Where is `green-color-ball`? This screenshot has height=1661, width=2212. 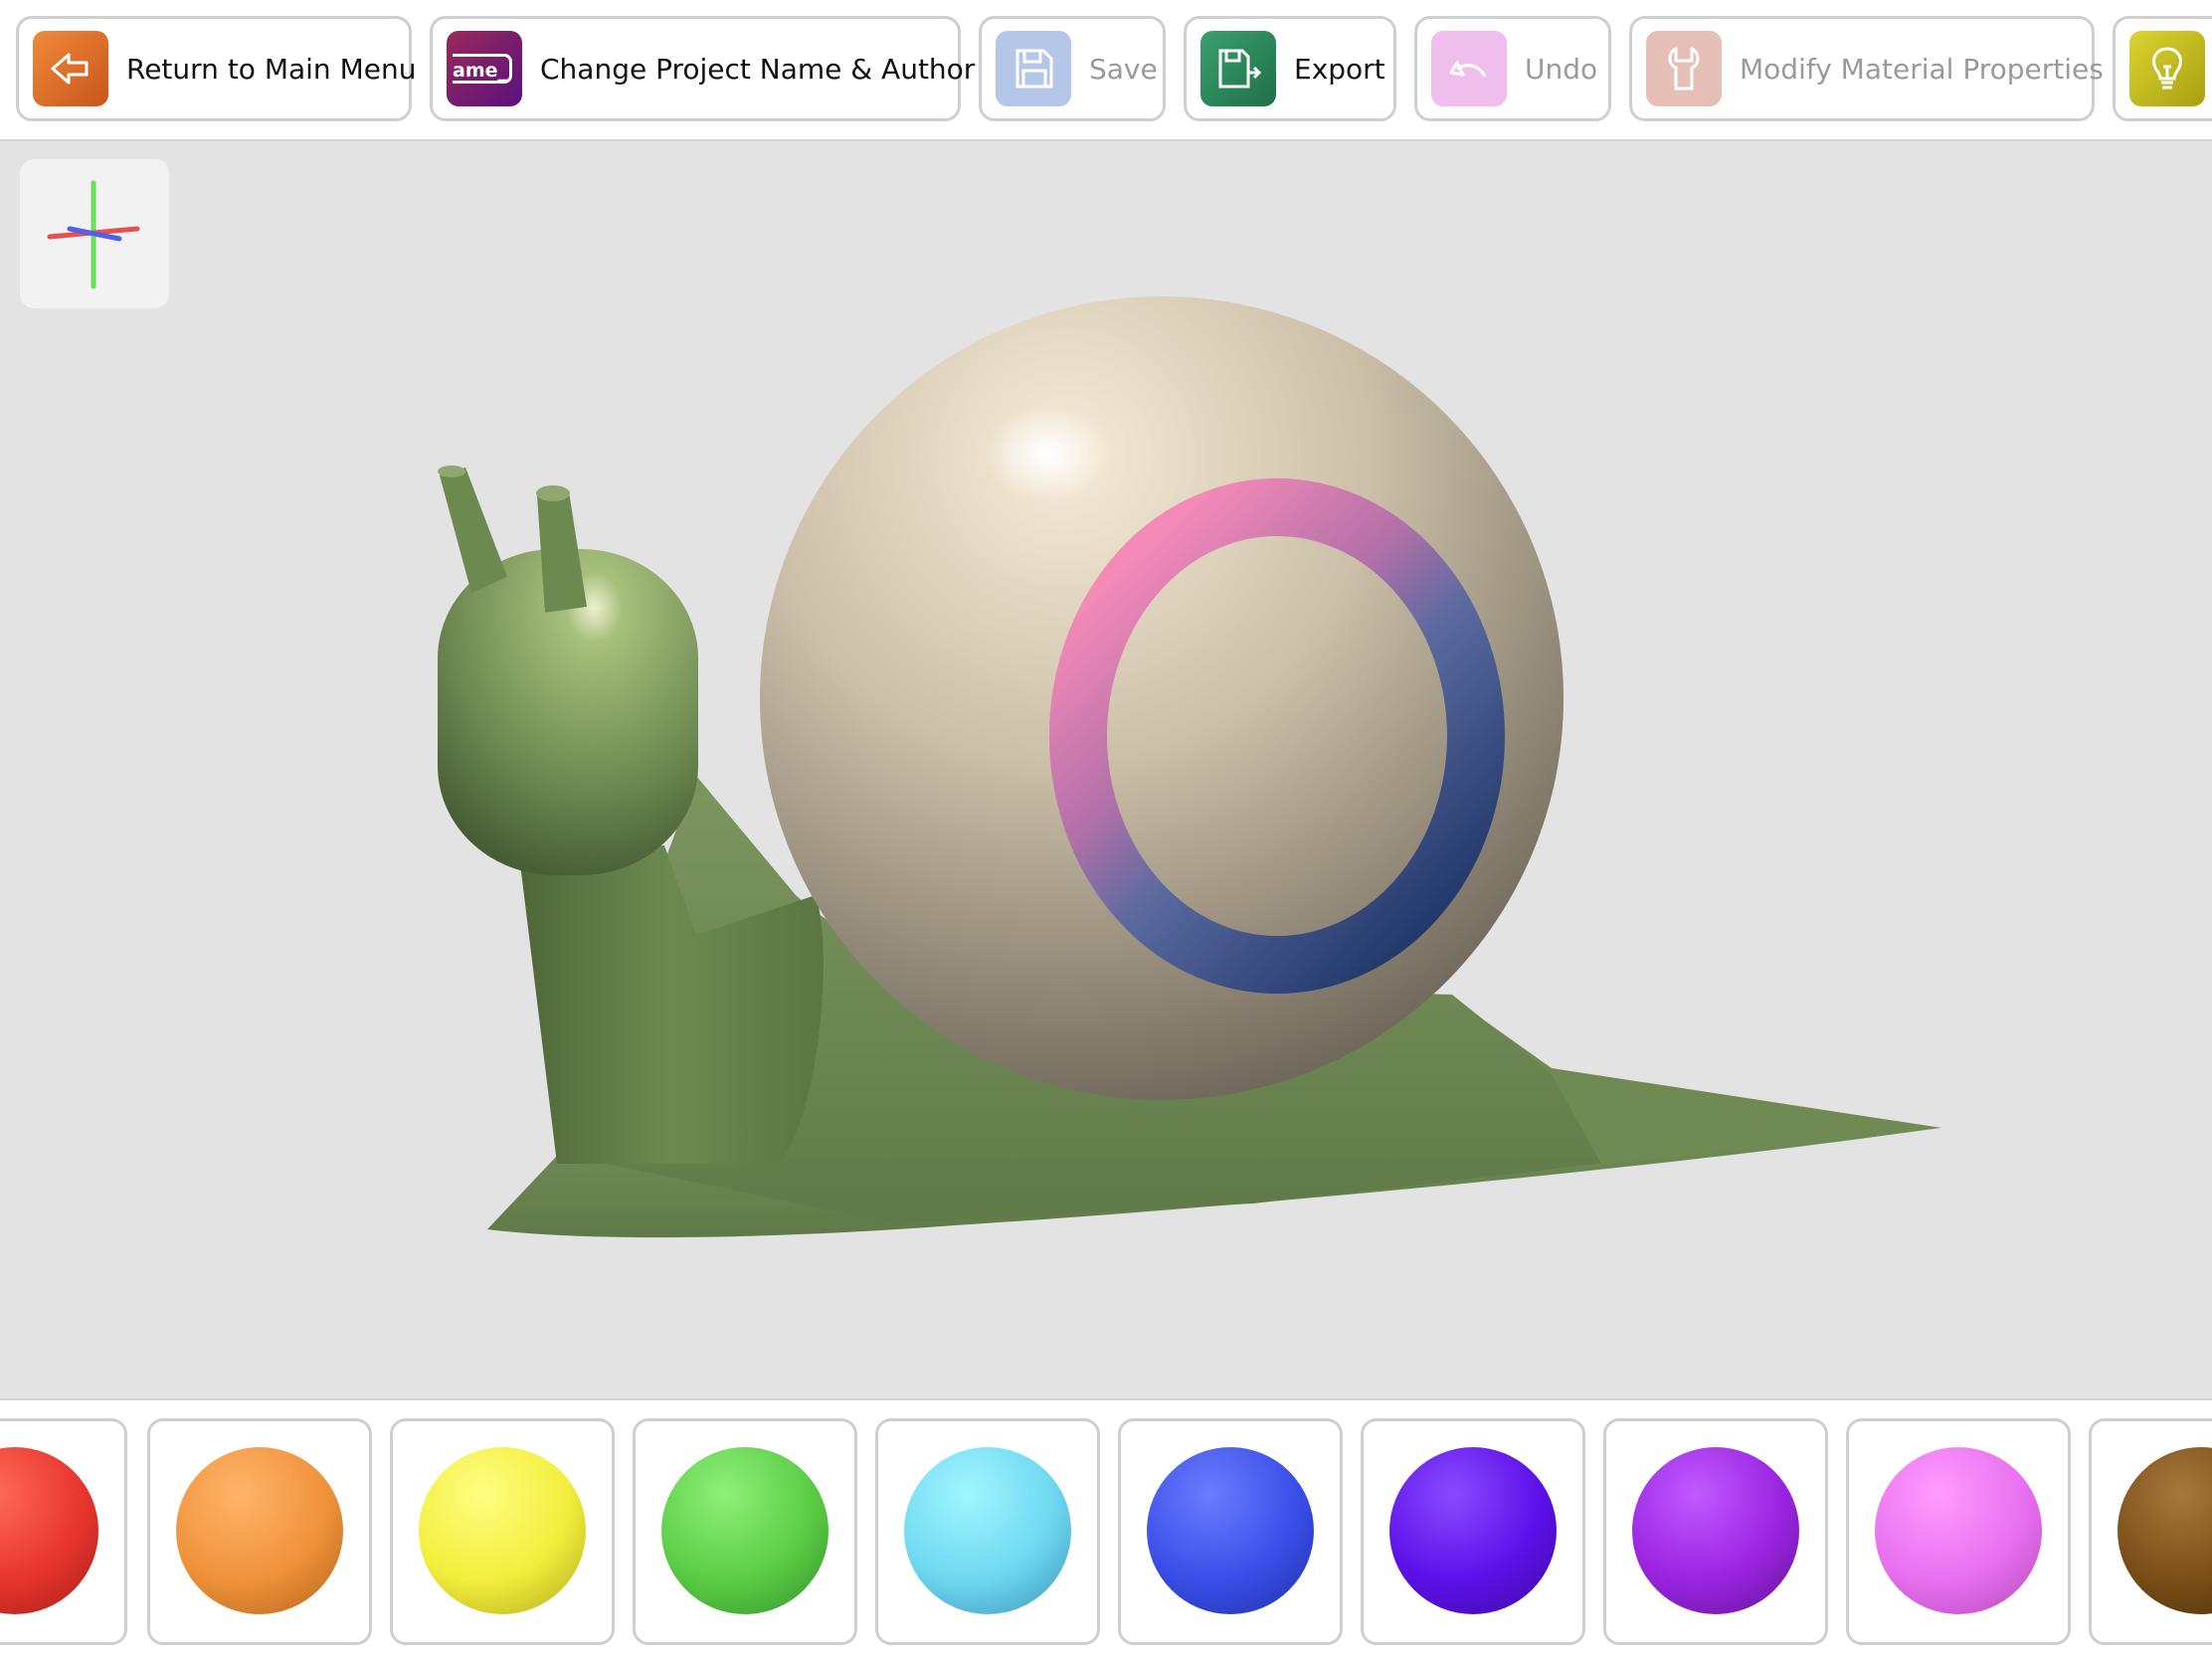 green-color-ball is located at coordinates (745, 1530).